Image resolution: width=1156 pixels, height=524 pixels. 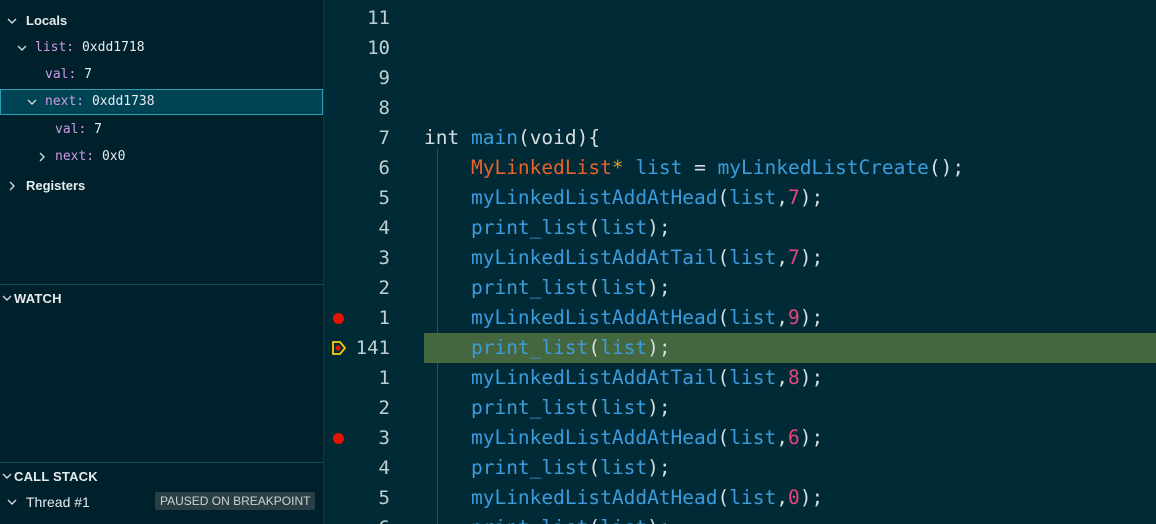 What do you see at coordinates (623, 198) in the screenshot?
I see `code-text: myLinkedListAddAtHead(list,7);` at bounding box center [623, 198].